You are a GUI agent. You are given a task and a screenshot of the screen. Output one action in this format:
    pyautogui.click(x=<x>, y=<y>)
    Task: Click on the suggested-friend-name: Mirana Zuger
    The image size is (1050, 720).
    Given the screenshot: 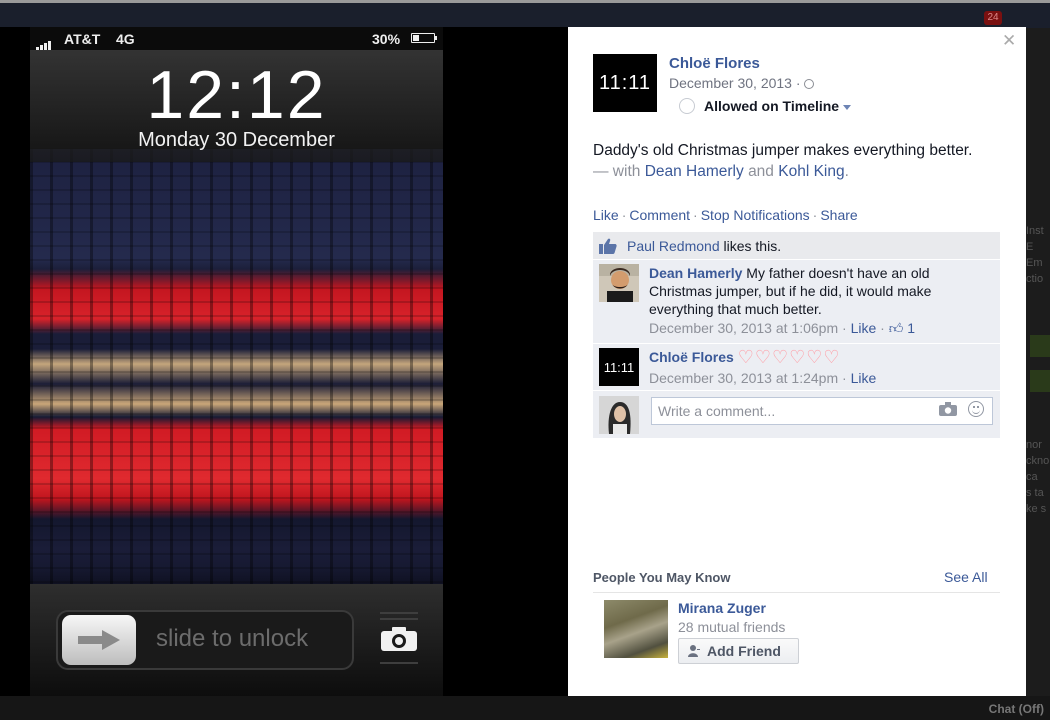 What is the action you would take?
    pyautogui.click(x=722, y=608)
    